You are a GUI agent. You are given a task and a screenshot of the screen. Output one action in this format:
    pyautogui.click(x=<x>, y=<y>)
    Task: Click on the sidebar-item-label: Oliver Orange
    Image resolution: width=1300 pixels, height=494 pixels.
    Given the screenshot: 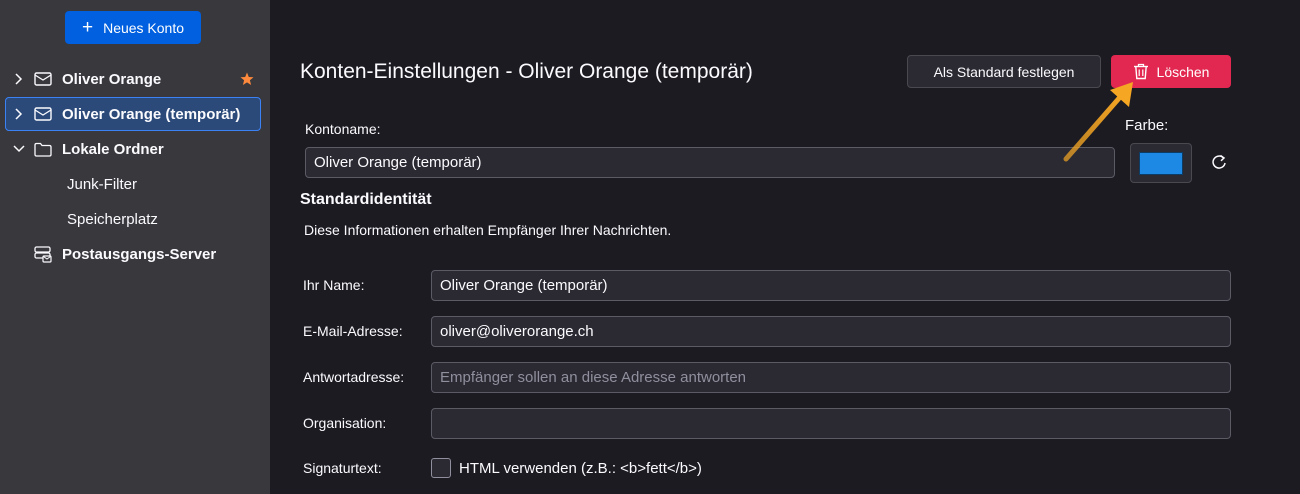 What is the action you would take?
    pyautogui.click(x=112, y=79)
    